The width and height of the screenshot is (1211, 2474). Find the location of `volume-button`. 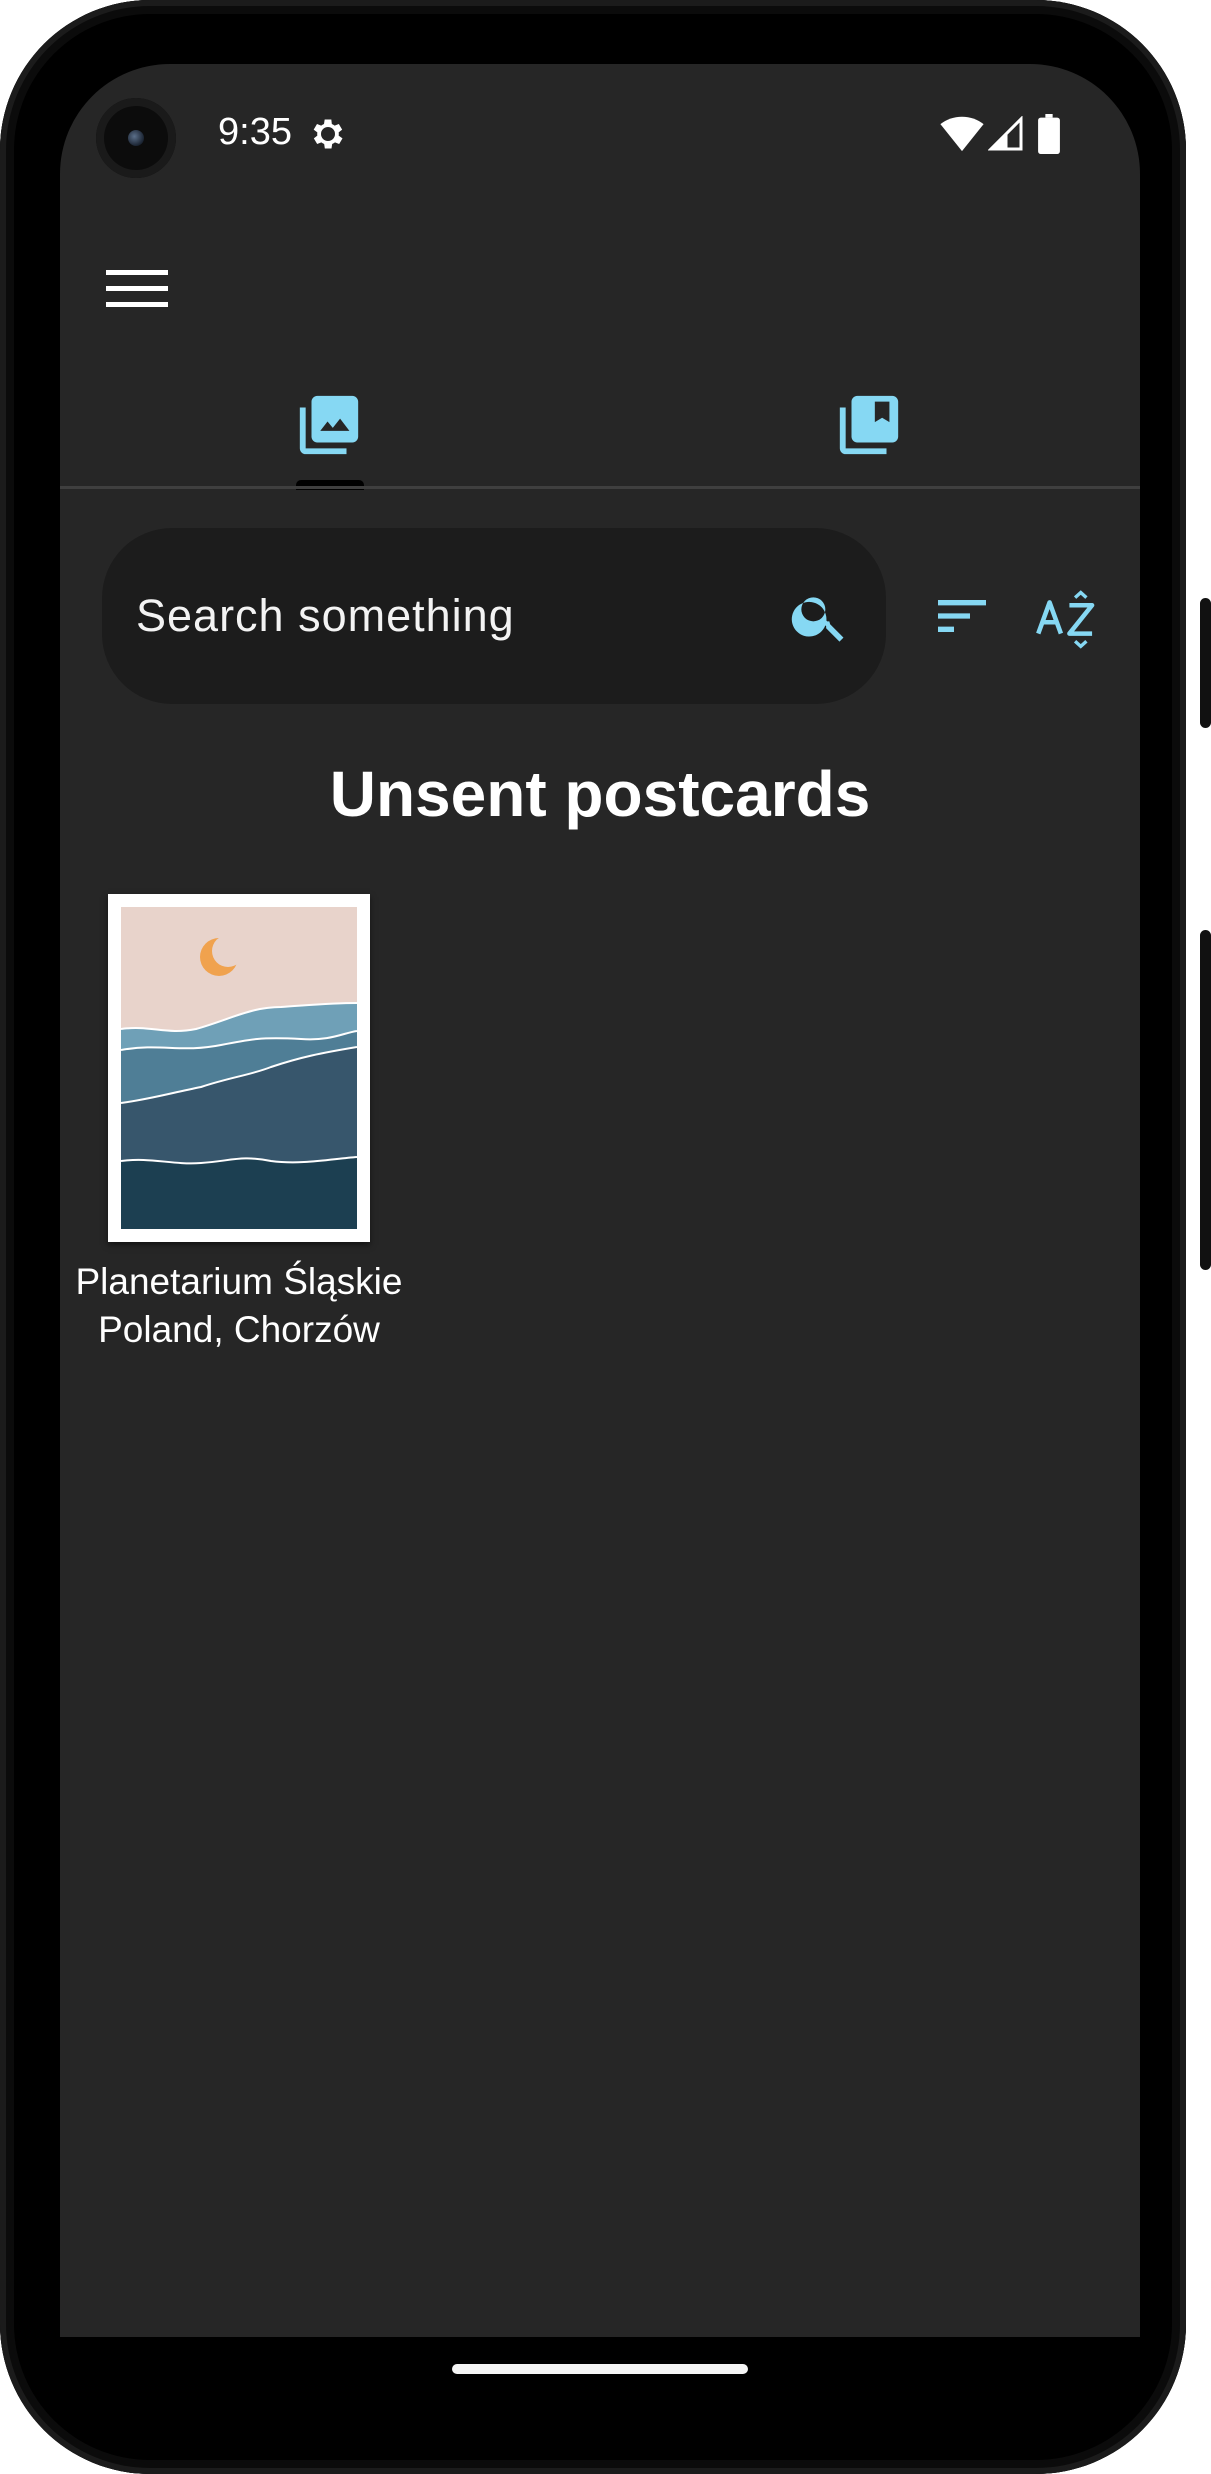

volume-button is located at coordinates (1205, 1100).